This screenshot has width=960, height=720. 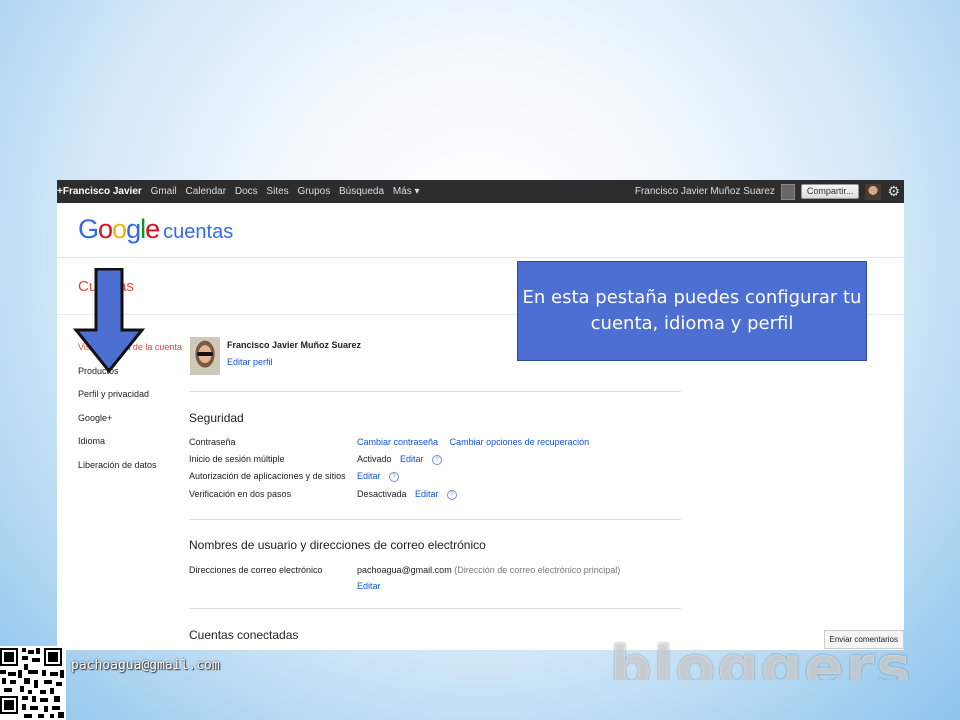 I want to click on row-value: Editar ?, so click(x=378, y=476).